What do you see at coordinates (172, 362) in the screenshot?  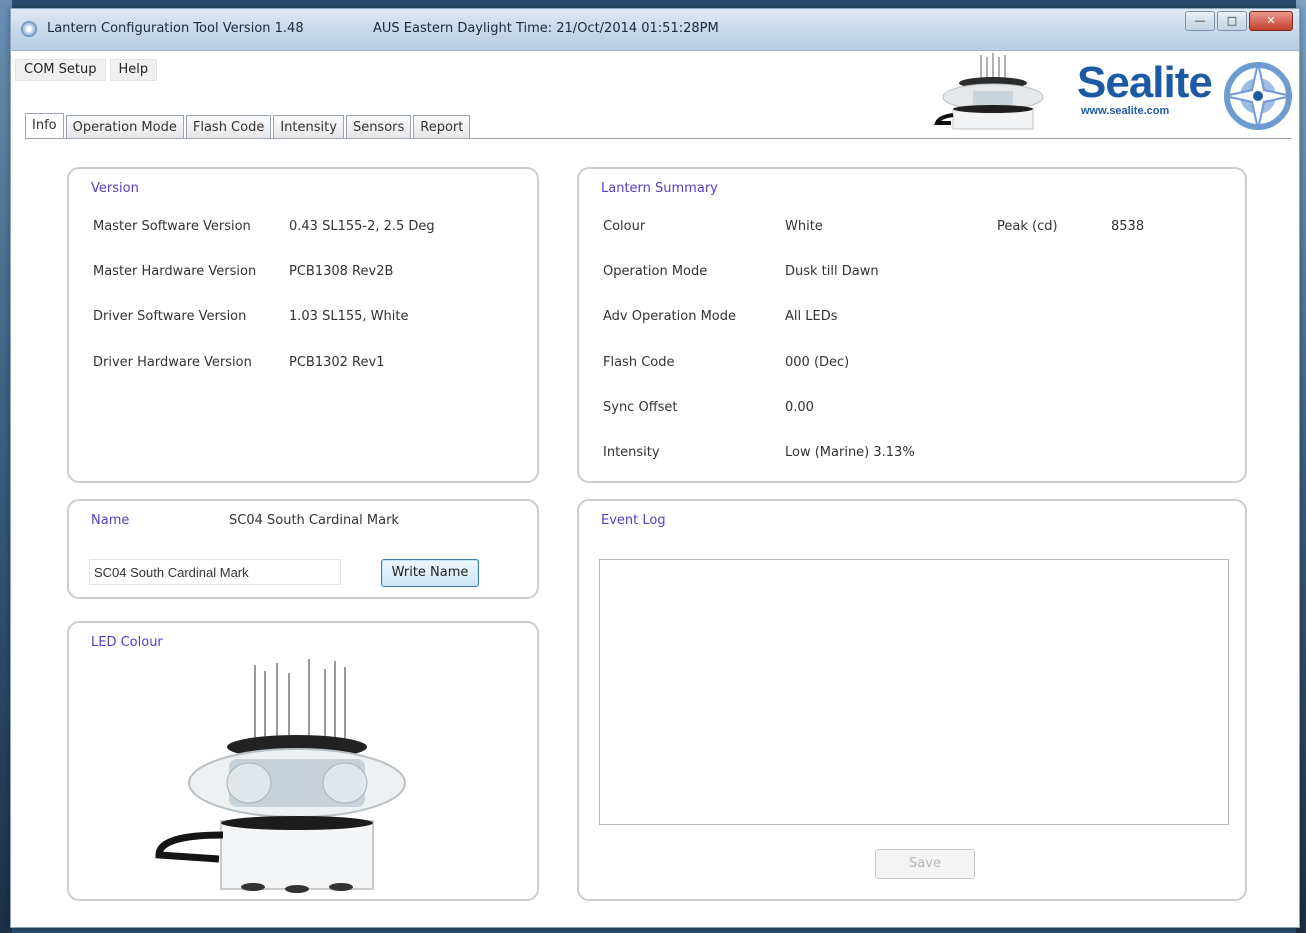 I see `version-label: Driver Hardware Version` at bounding box center [172, 362].